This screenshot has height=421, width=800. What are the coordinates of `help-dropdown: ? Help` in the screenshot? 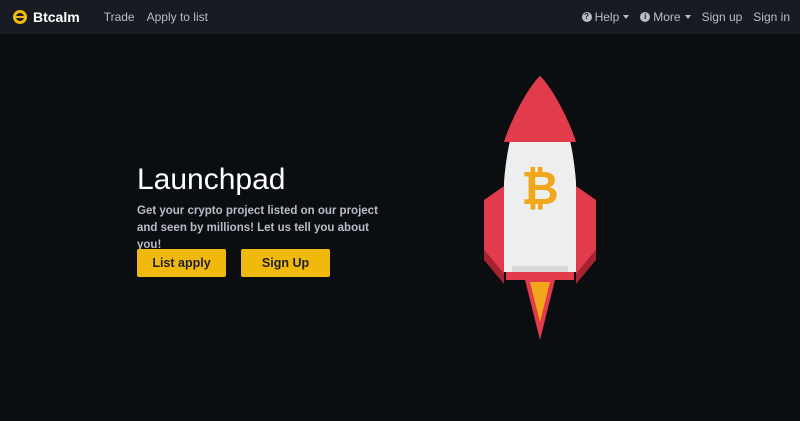 It's located at (605, 17).